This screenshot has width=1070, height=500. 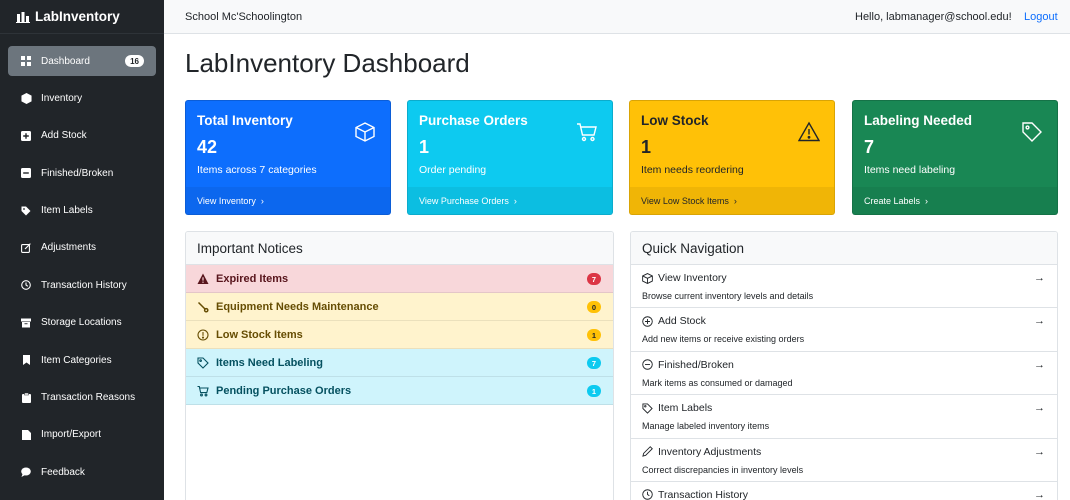 What do you see at coordinates (464, 200) in the screenshot?
I see `card-link-label: View Purchase Orders` at bounding box center [464, 200].